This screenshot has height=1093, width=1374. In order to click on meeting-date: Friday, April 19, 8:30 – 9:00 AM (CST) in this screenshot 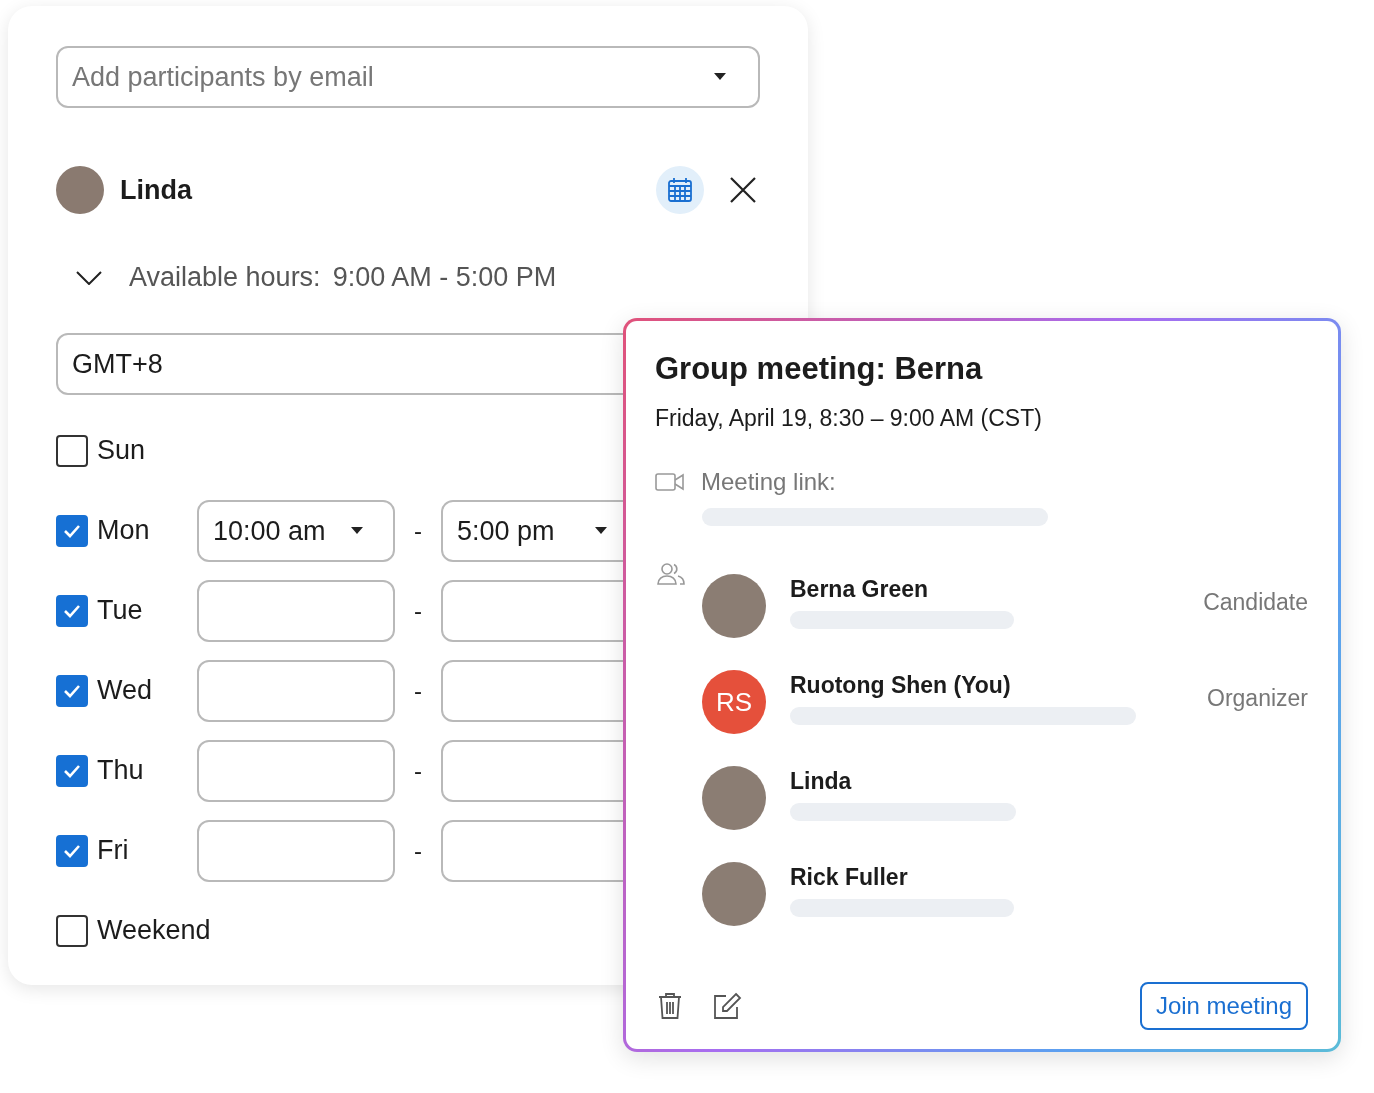, I will do `click(849, 418)`.